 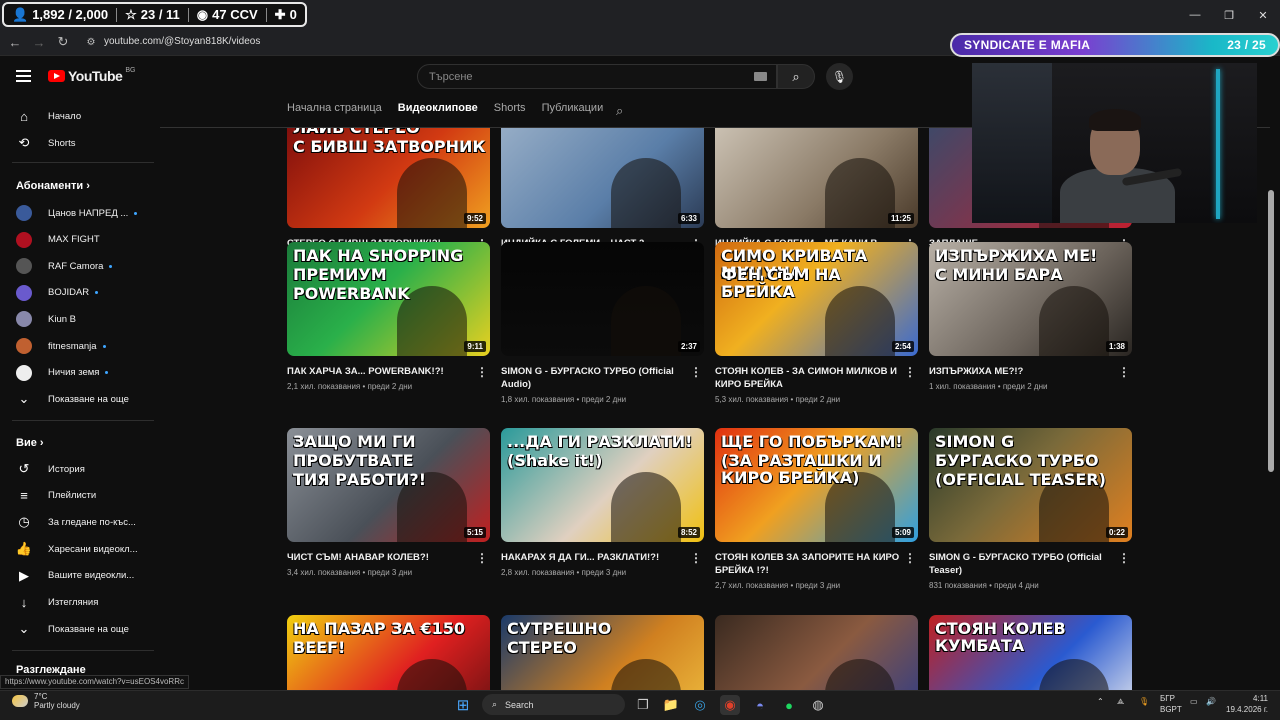 I want to click on menu-icon, so click(x=23, y=76).